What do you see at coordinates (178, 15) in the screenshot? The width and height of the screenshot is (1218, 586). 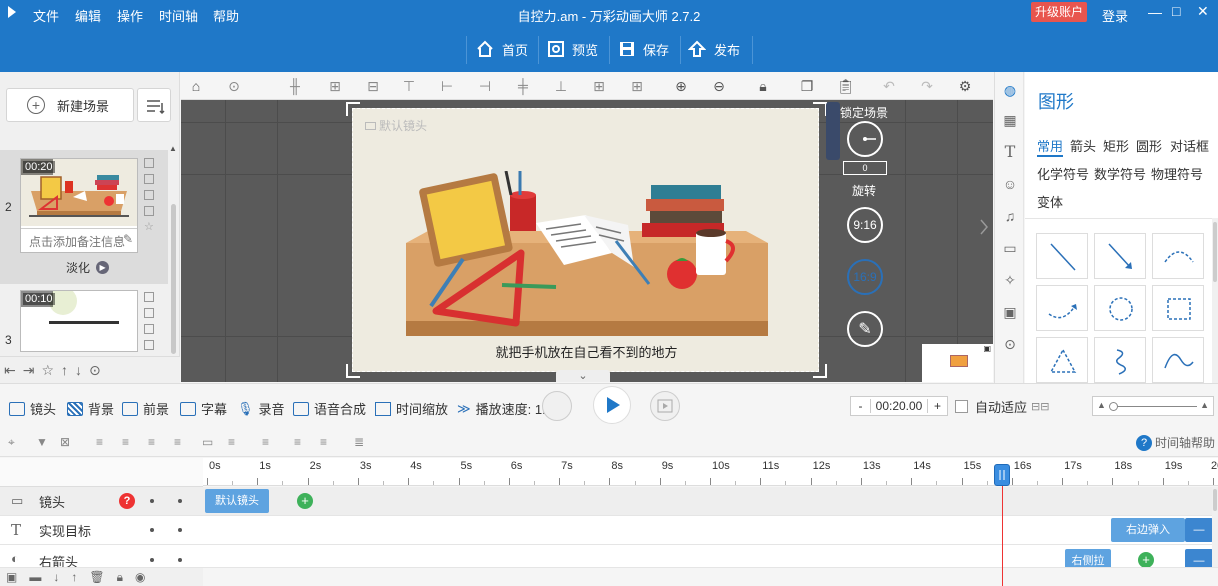 I see `menu-timeline: 时间轴` at bounding box center [178, 15].